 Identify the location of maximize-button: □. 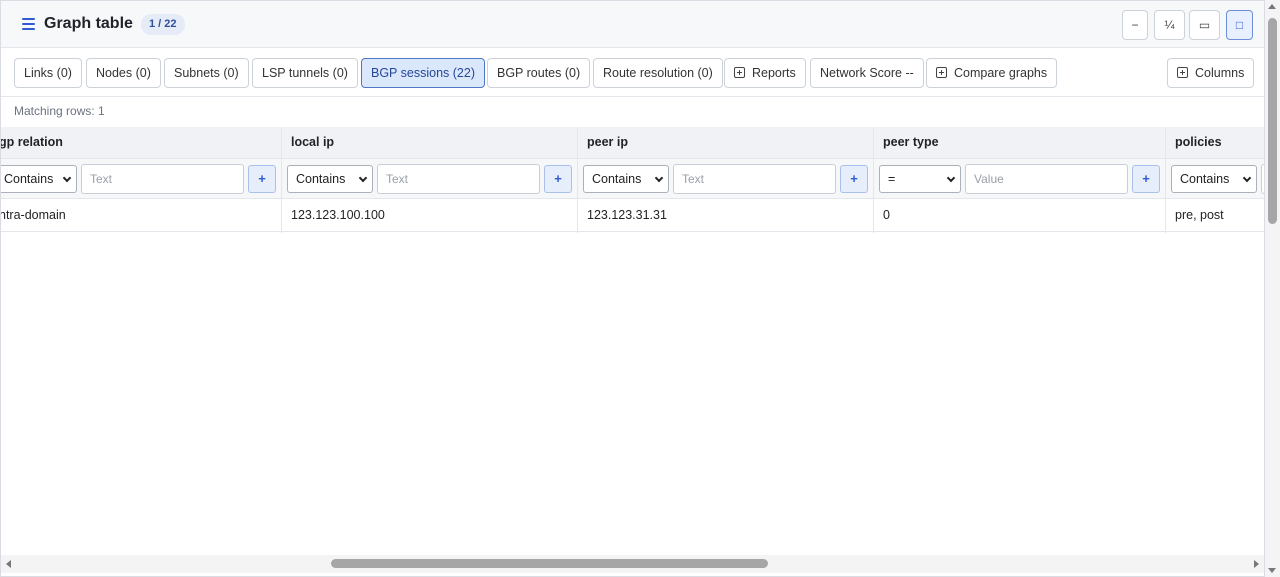
(1239, 25).